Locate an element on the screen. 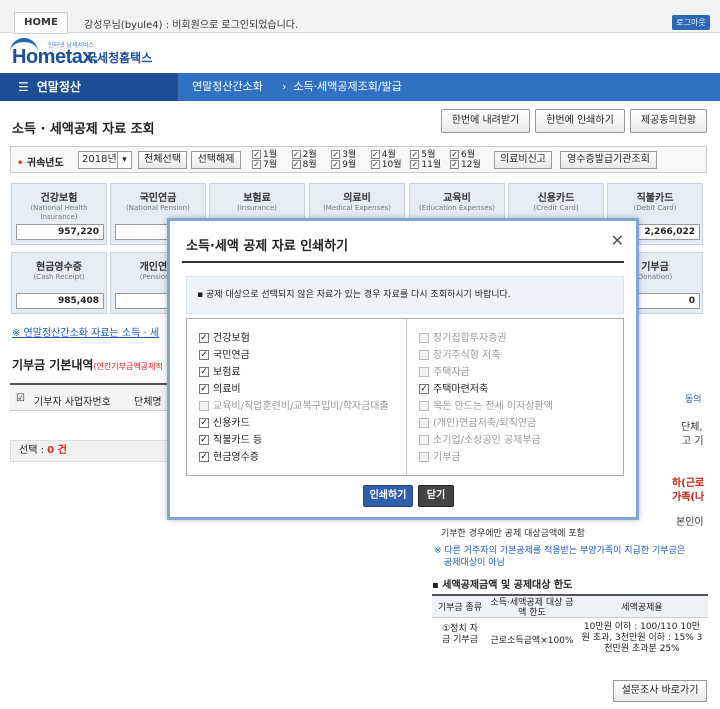  card-name: 의료비 is located at coordinates (357, 198).